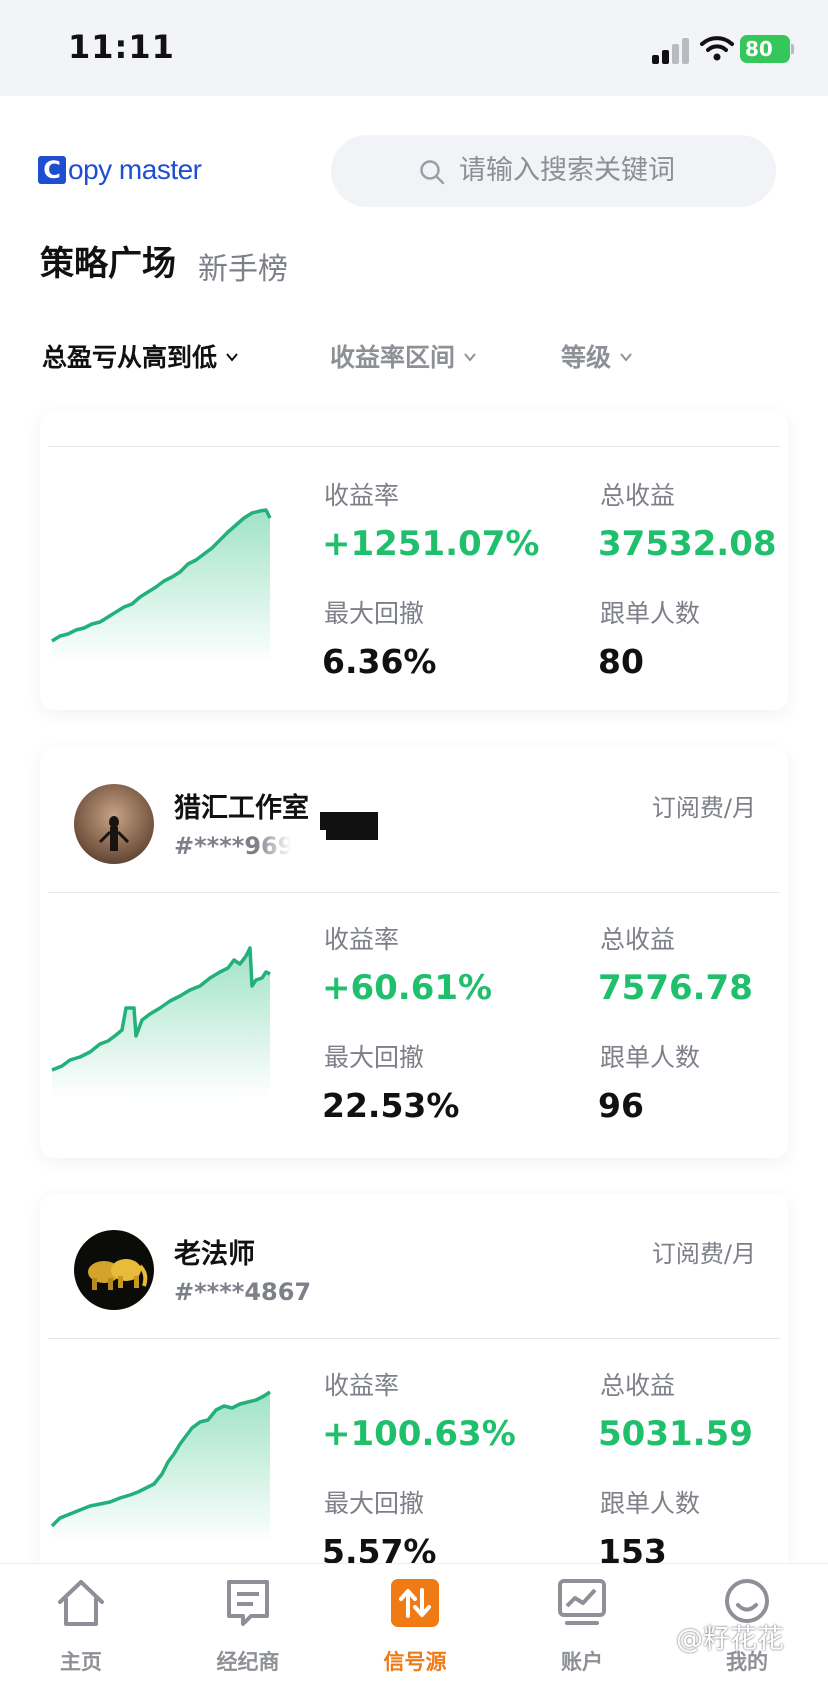  What do you see at coordinates (675, 1434) in the screenshot?
I see `total-profit-value: 5031.59` at bounding box center [675, 1434].